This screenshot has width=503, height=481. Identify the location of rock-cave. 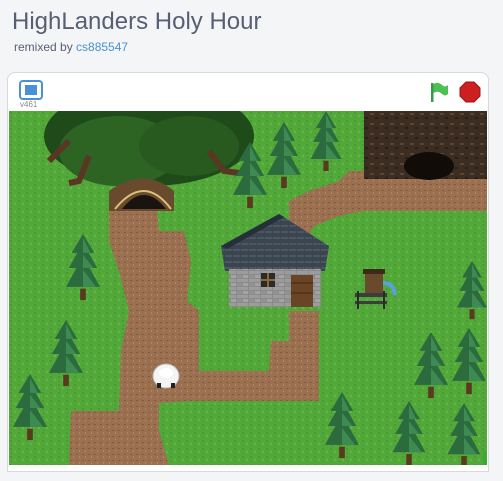
(425, 145).